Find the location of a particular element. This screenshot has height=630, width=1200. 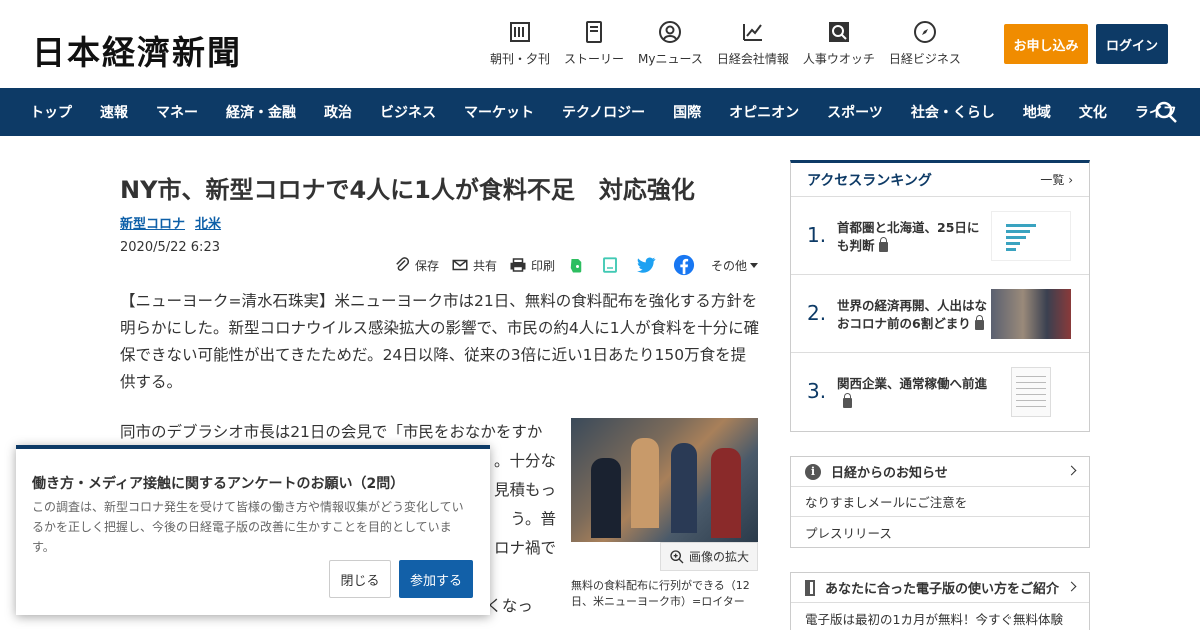

tag-corona: 新型コロナ is located at coordinates (152, 224).